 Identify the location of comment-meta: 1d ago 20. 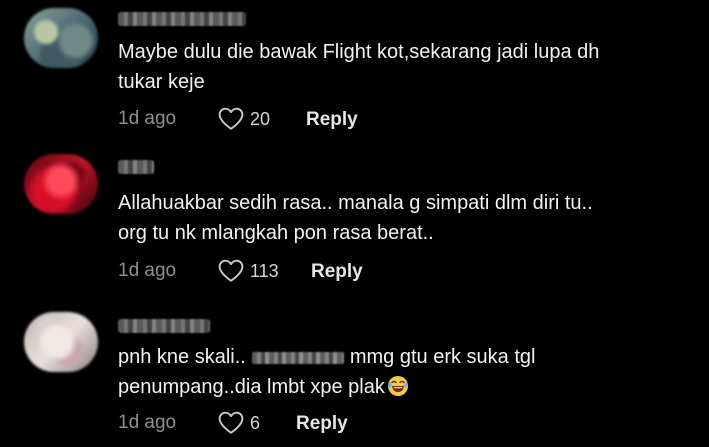
(194, 119).